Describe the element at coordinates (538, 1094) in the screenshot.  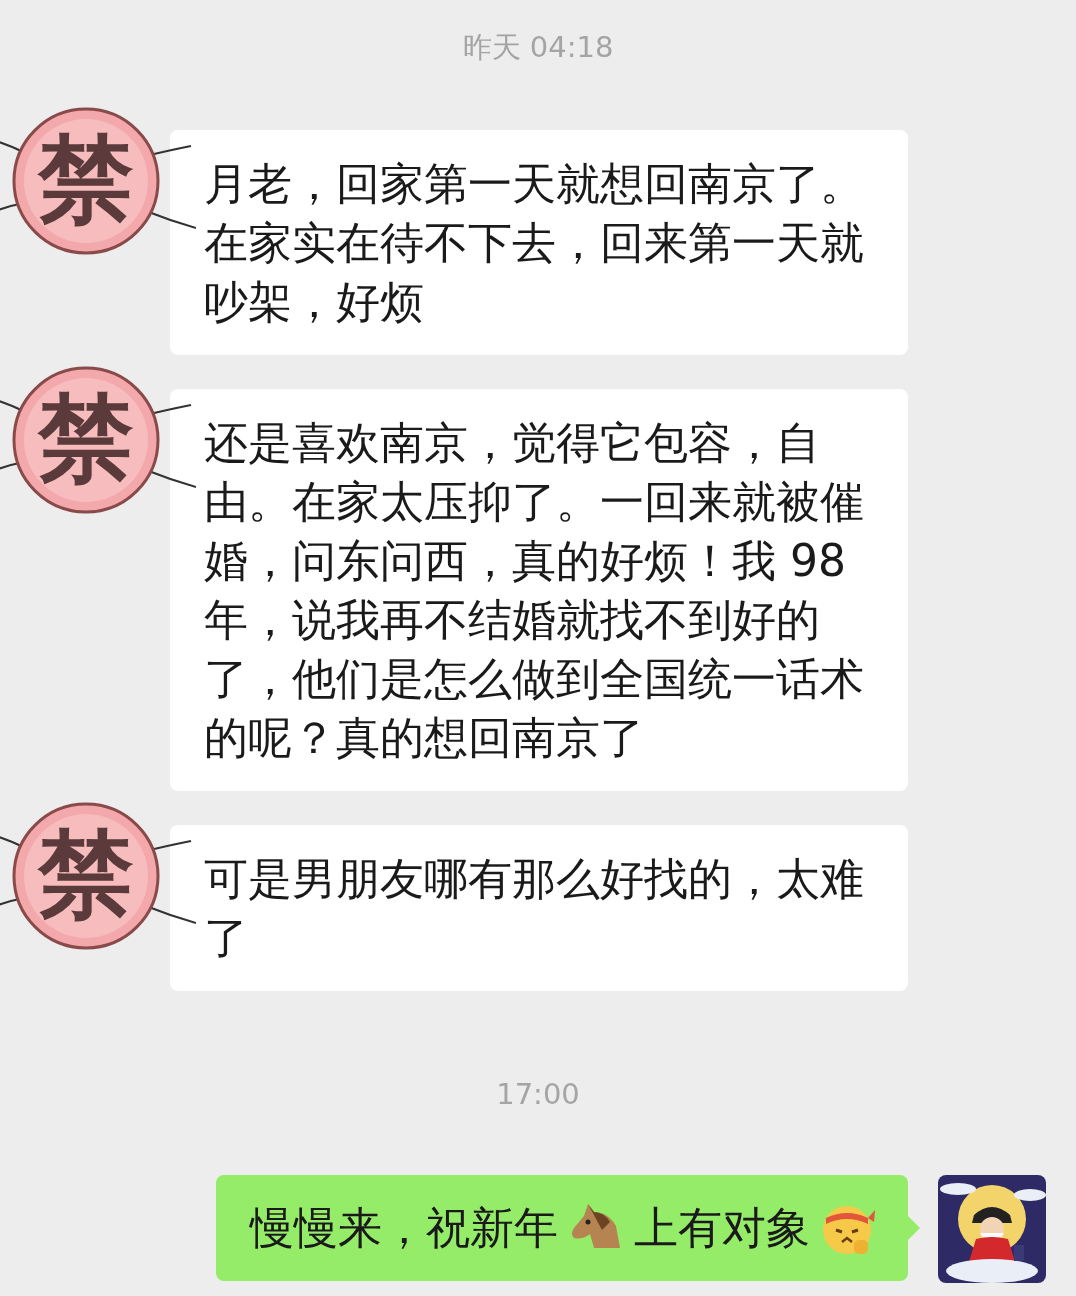
I see `timestamp: 17:00` at that location.